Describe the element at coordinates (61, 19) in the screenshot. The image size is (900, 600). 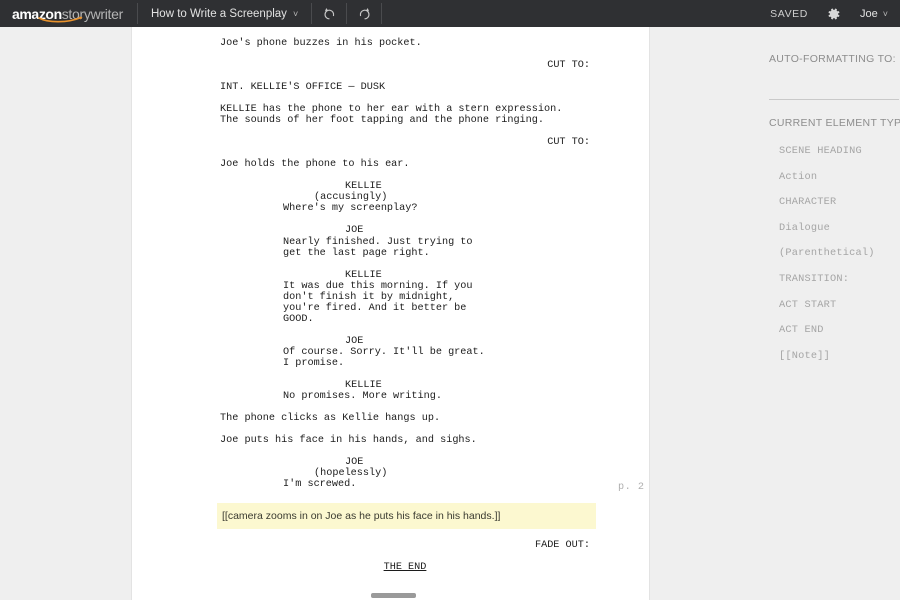
I see `amazon-smile-icon` at that location.